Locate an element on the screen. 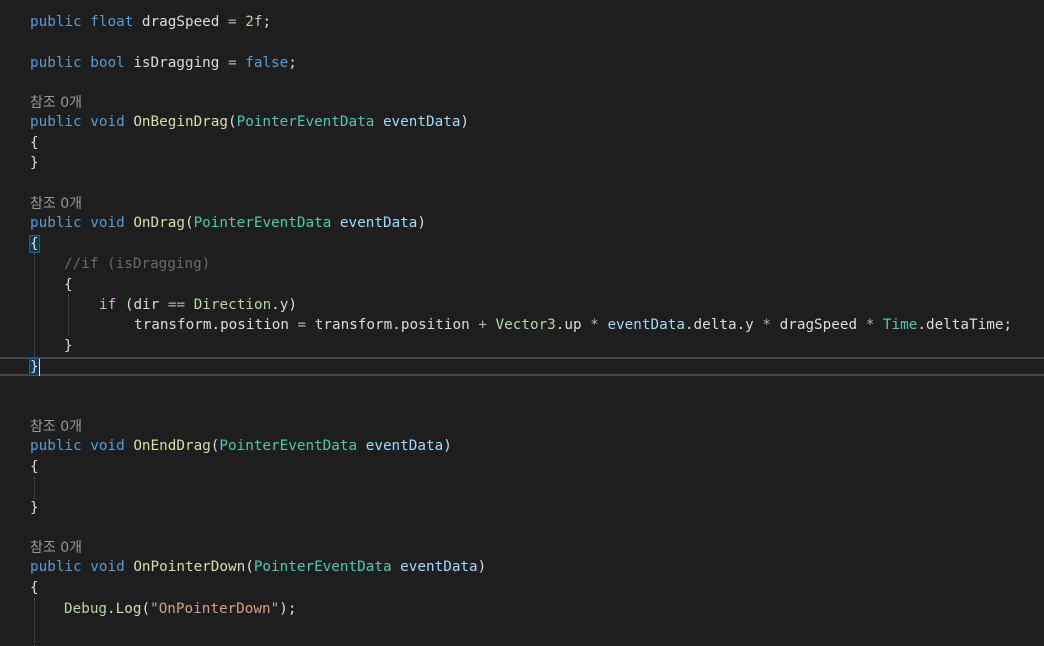 The image size is (1044, 646). method-name: OnBeginDrag is located at coordinates (180, 122).